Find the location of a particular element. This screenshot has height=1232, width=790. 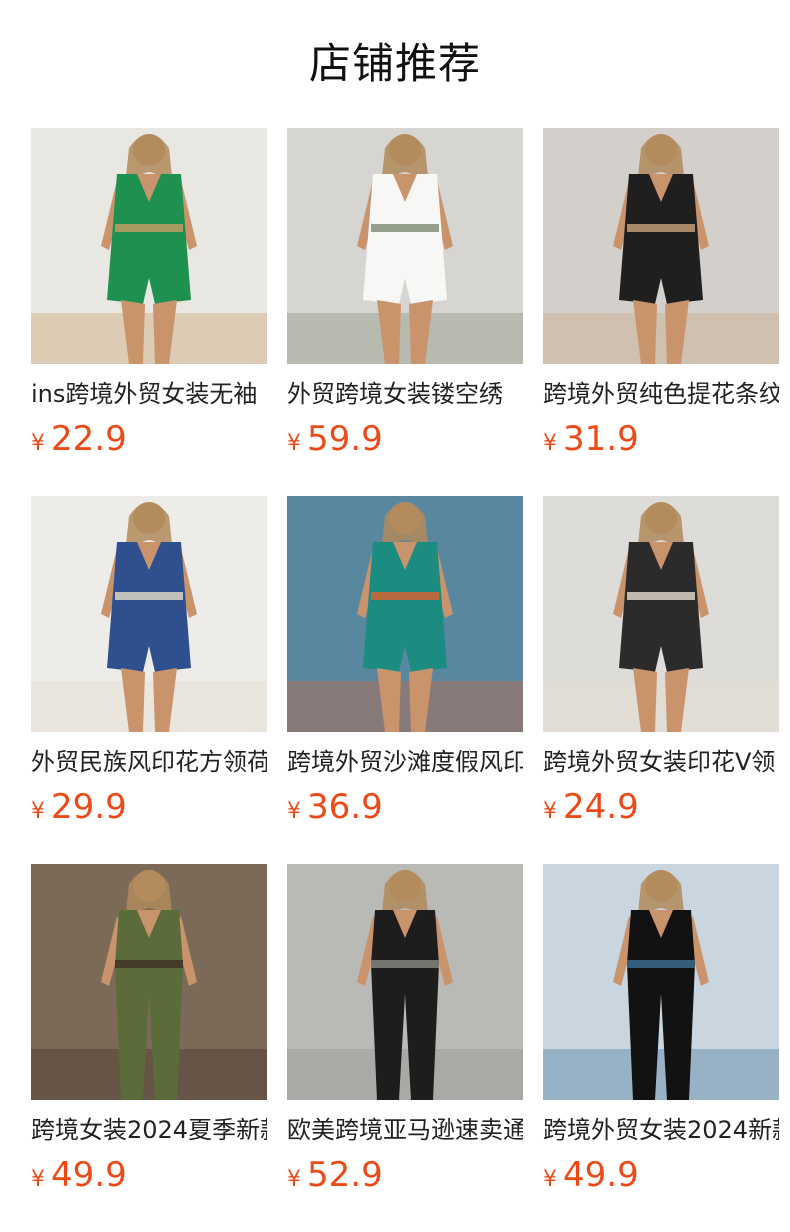

product-price: ¥24.9 is located at coordinates (661, 807).